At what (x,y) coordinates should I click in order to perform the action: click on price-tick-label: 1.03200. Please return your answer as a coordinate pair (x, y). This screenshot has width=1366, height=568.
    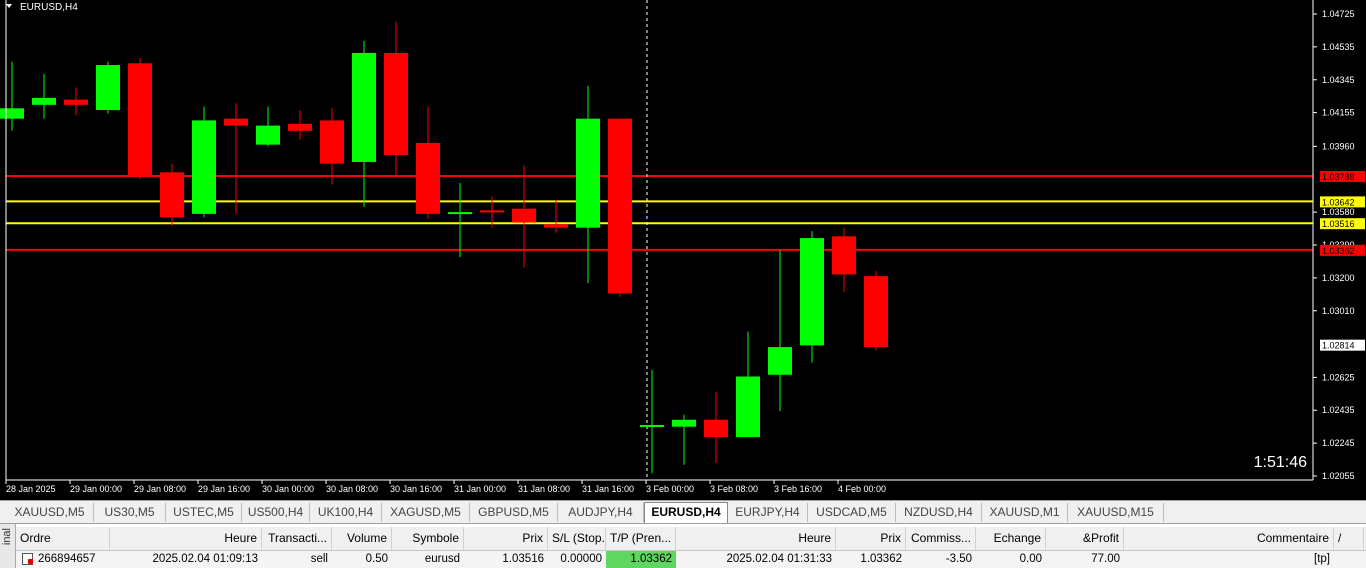
    Looking at the image, I should click on (1338, 278).